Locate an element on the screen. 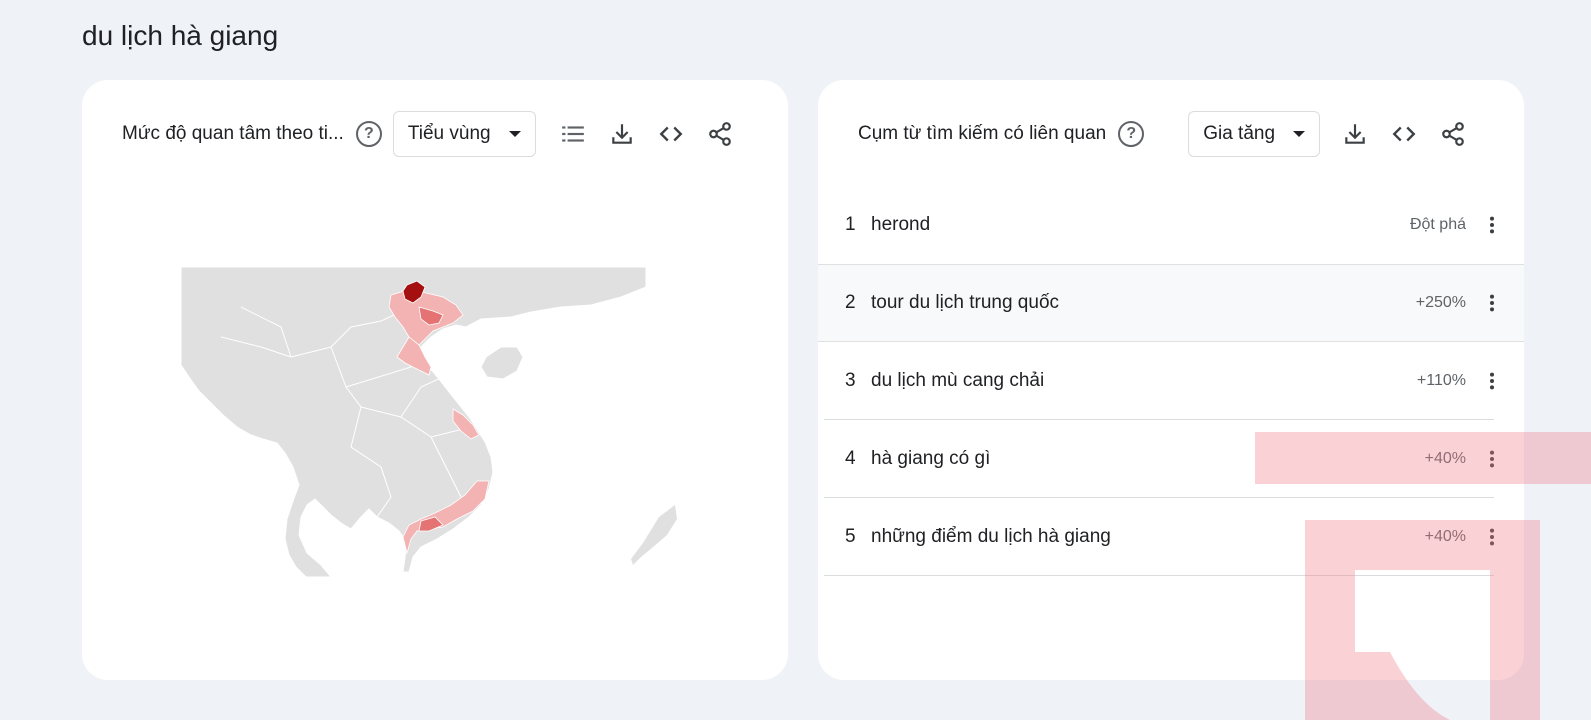  query-term: du lịch mù cang chải is located at coordinates (1144, 381).